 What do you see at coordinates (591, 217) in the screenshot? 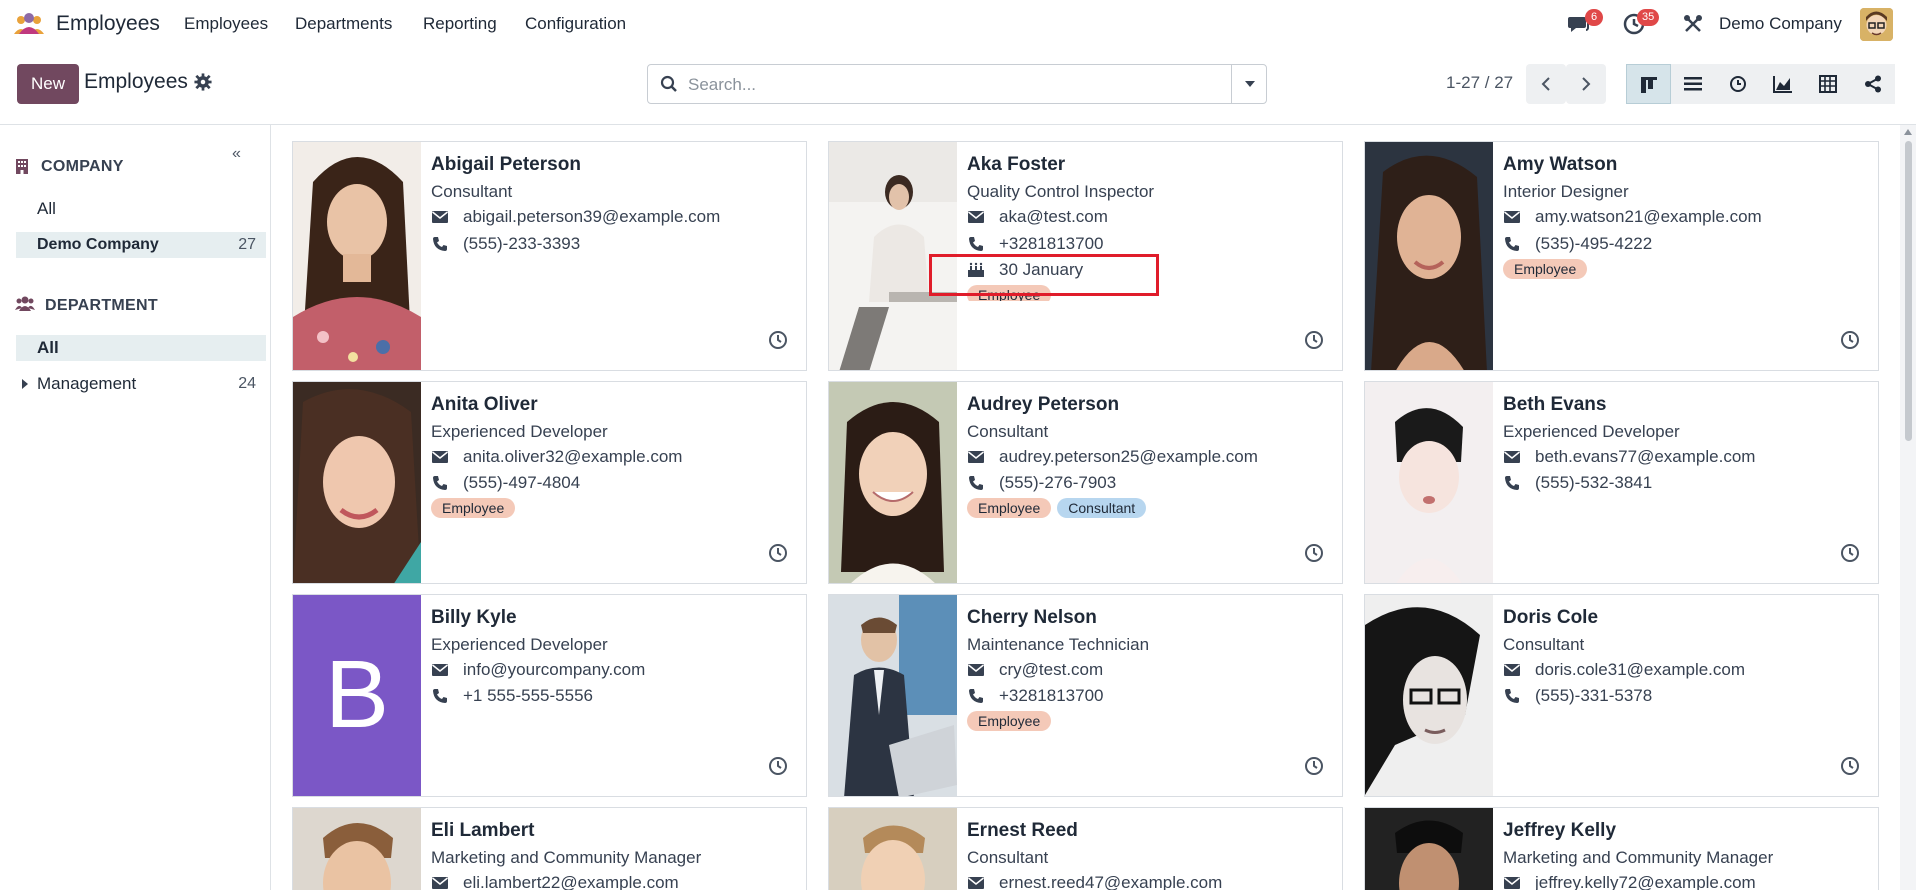
I see `employee-email: abigail.peterson39@example.com` at bounding box center [591, 217].